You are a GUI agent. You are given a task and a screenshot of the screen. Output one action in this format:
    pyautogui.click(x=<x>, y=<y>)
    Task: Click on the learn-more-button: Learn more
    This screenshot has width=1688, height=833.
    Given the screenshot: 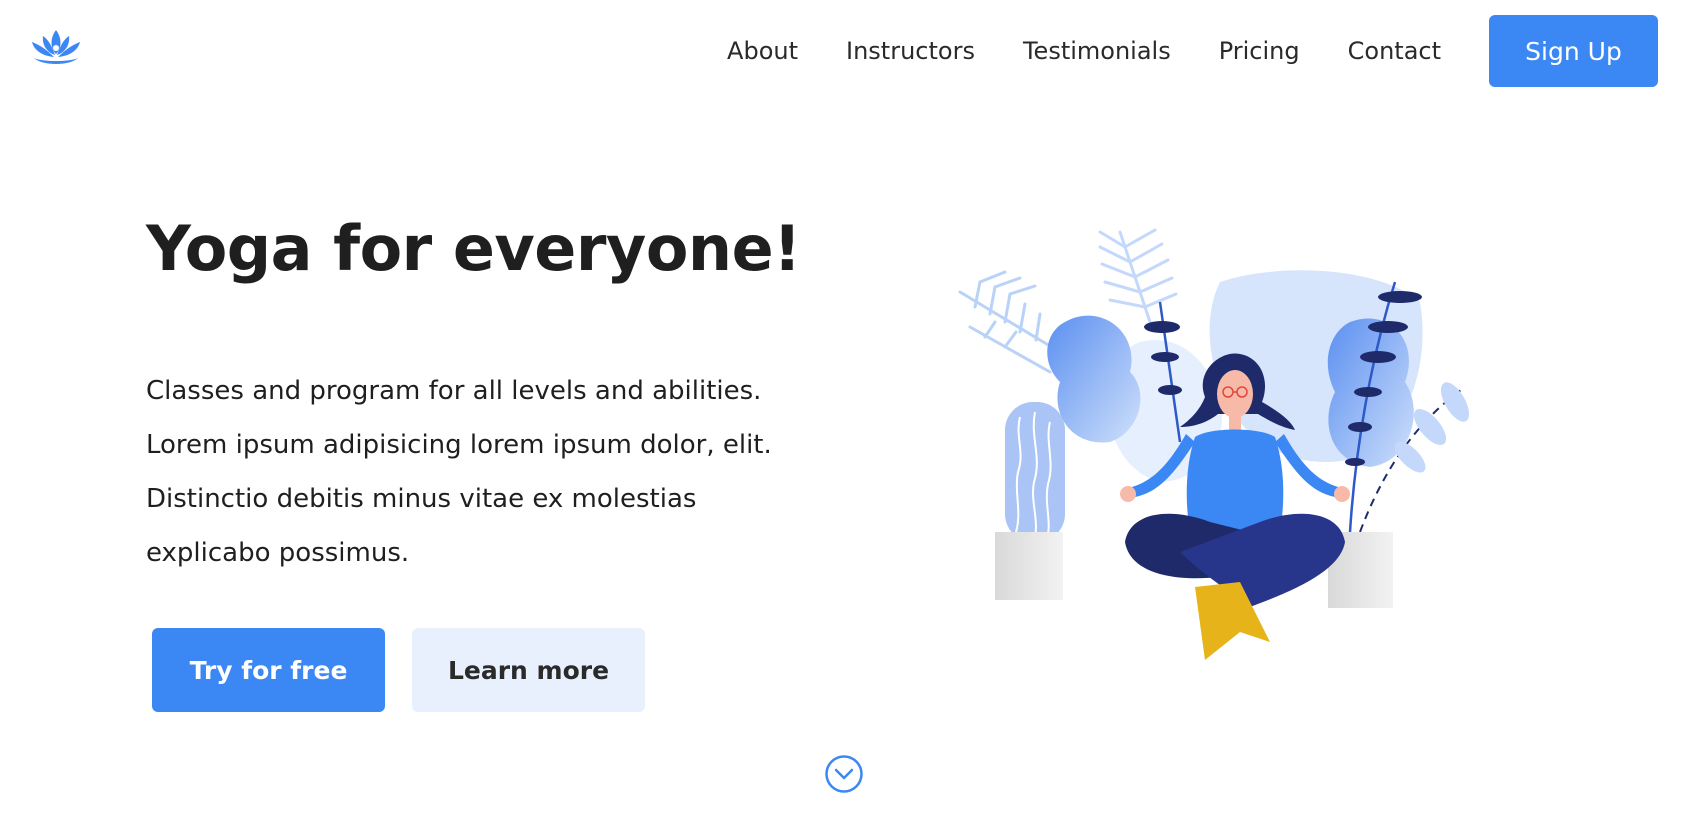 What is the action you would take?
    pyautogui.click(x=528, y=670)
    